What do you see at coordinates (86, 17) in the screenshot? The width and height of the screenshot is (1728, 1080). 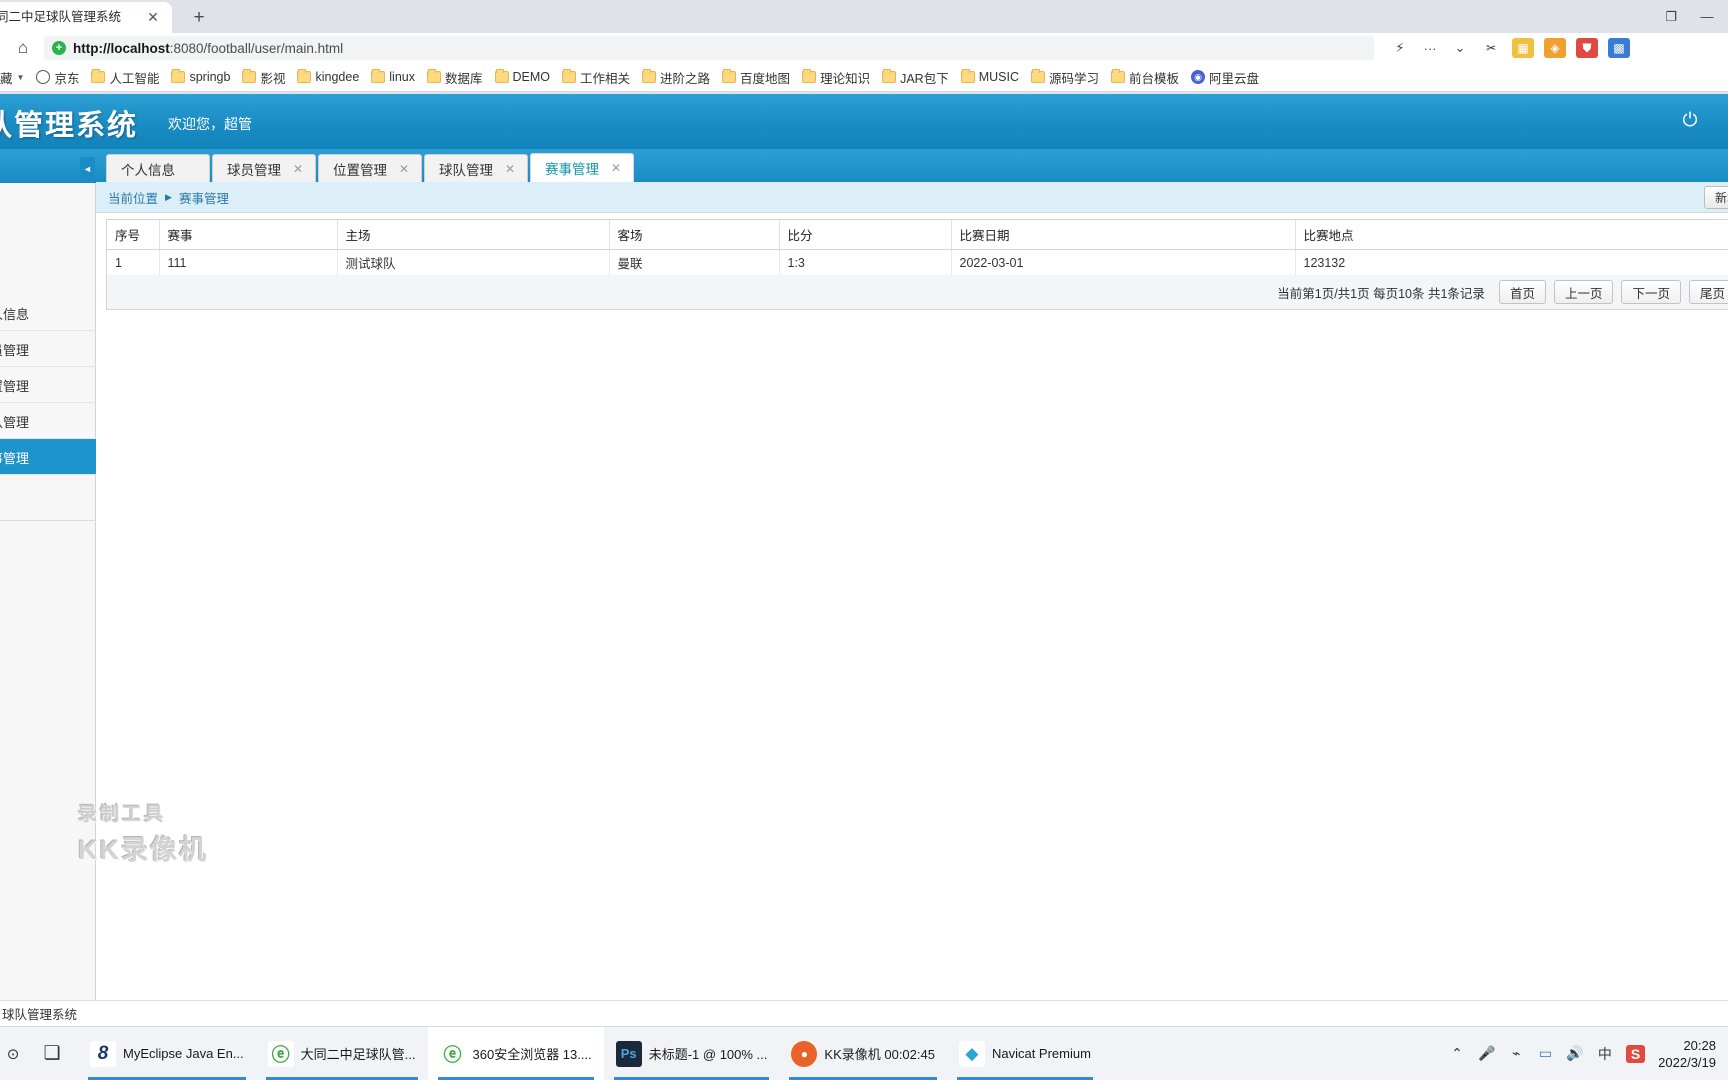 I see `browser-tab: 同二中足球队管理系统 ✕` at bounding box center [86, 17].